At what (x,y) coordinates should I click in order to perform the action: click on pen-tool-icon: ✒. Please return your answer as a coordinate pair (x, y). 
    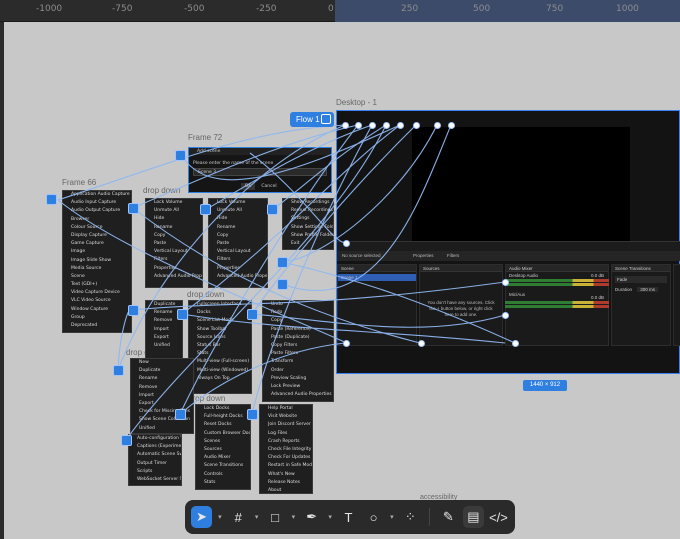
    Looking at the image, I should click on (311, 517).